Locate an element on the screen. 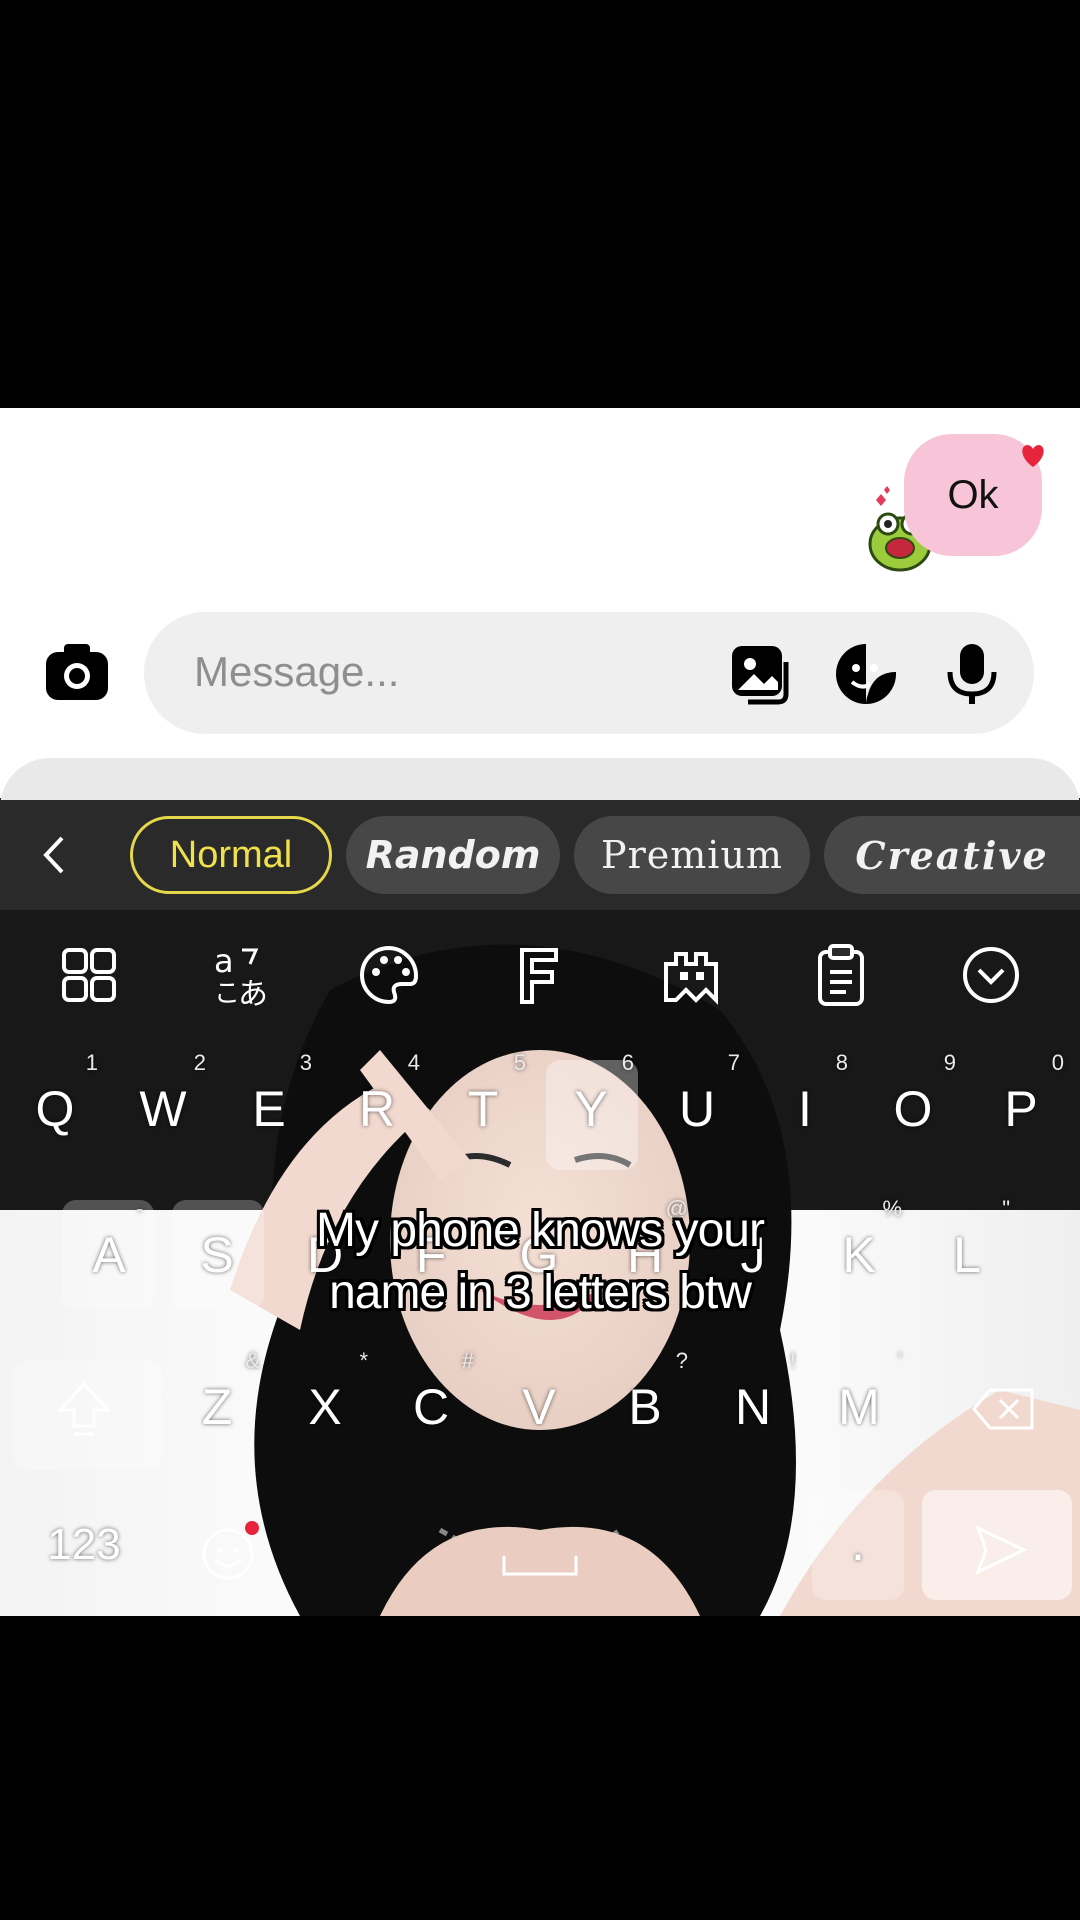 This screenshot has width=1080, height=1920. key-label: X is located at coordinates (325, 1407).